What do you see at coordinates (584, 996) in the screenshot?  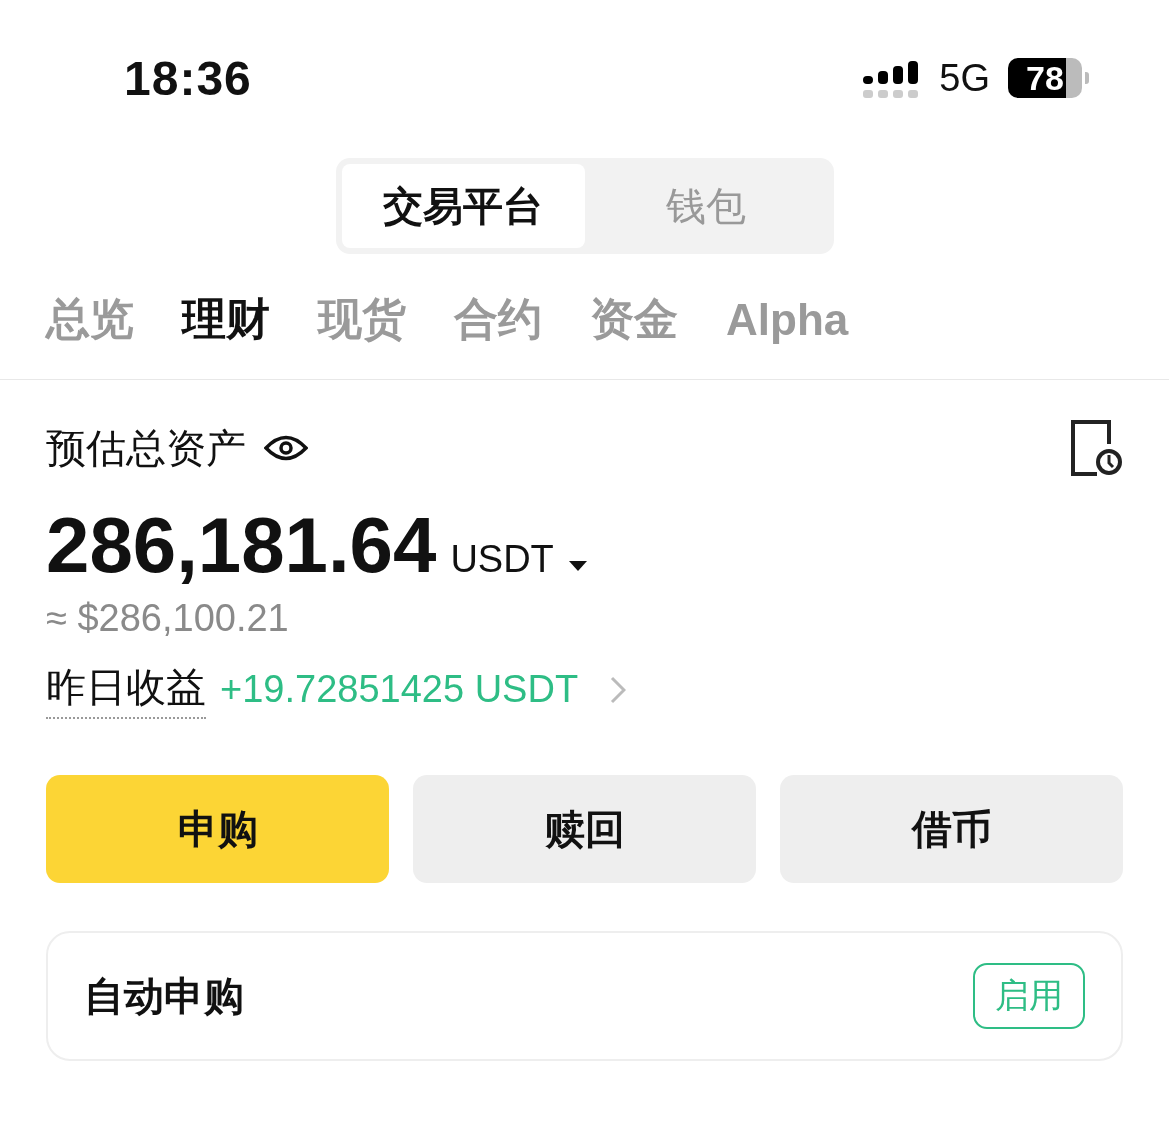 I see `auto-subscribe-card: 自动申购 启用` at bounding box center [584, 996].